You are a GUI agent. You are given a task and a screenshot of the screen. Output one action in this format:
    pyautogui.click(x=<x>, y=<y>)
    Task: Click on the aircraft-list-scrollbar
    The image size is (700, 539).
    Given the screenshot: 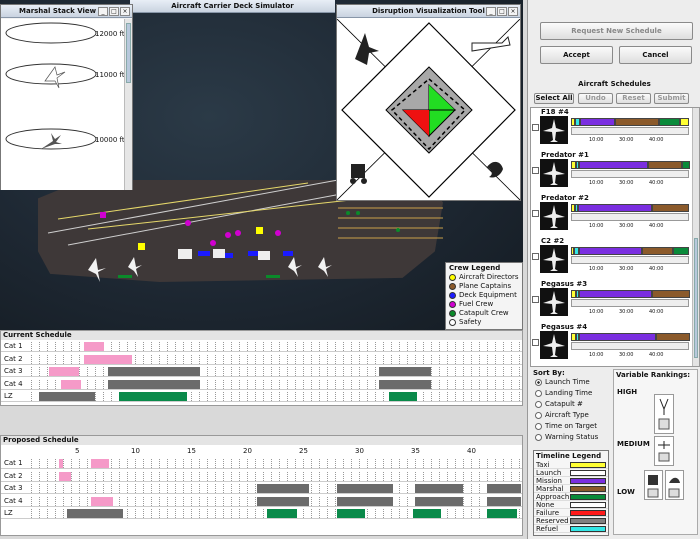 What is the action you would take?
    pyautogui.click(x=695, y=237)
    